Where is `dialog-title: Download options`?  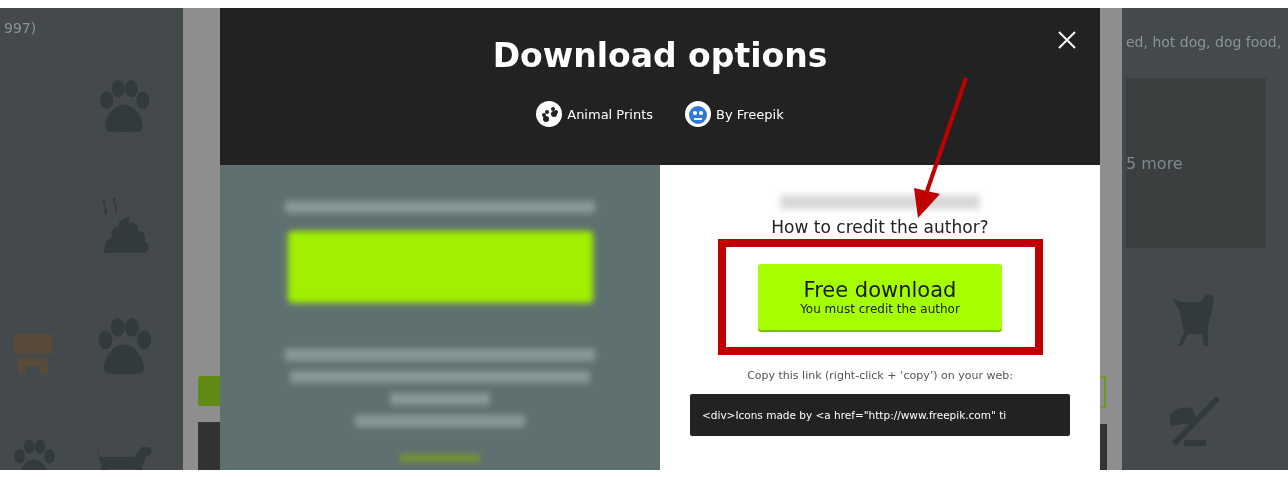
dialog-title: Download options is located at coordinates (660, 55).